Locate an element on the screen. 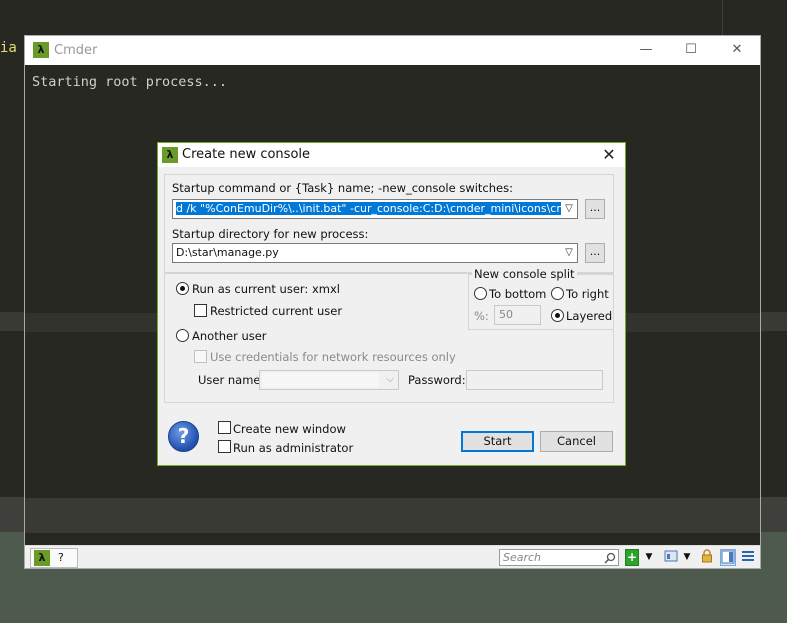 The height and width of the screenshot is (623, 787). startup-dir-value: D:\star\manage.py is located at coordinates (227, 252).